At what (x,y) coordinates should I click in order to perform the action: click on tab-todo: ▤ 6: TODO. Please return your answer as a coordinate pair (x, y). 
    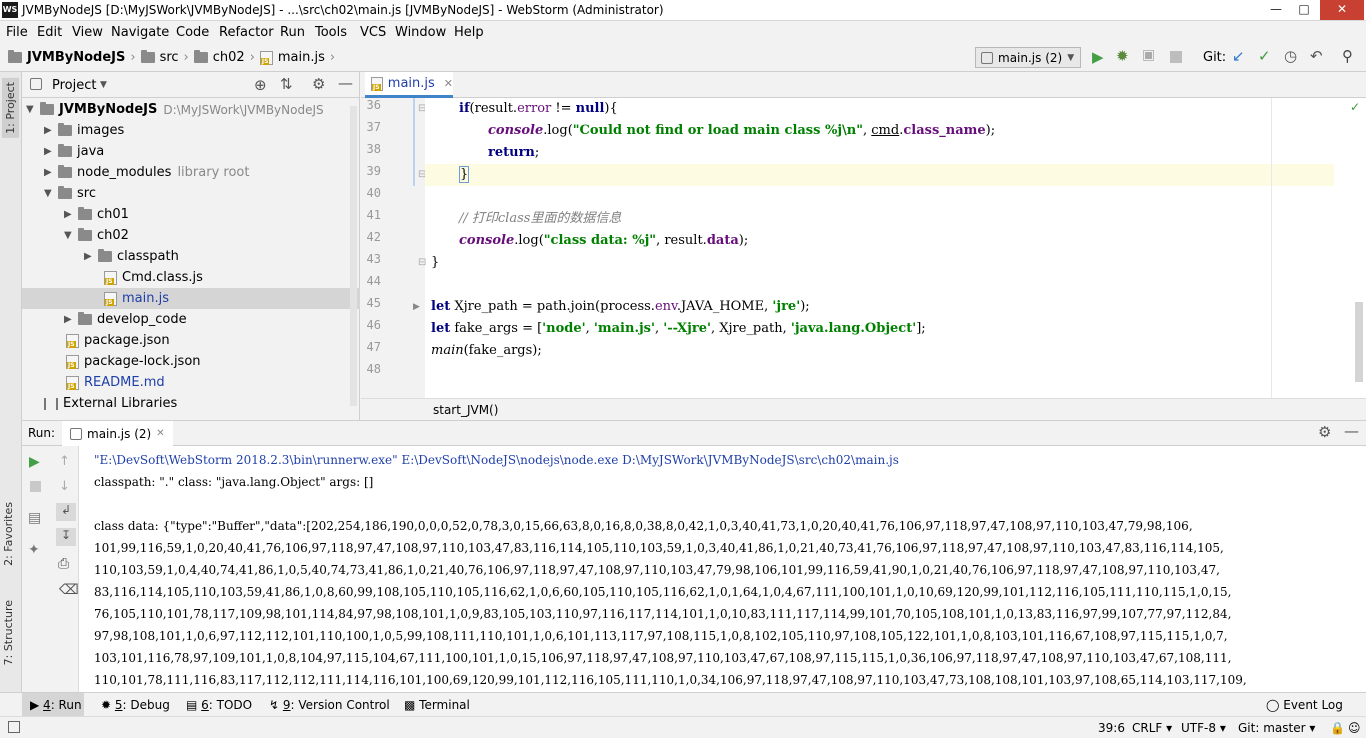
    Looking at the image, I should click on (219, 705).